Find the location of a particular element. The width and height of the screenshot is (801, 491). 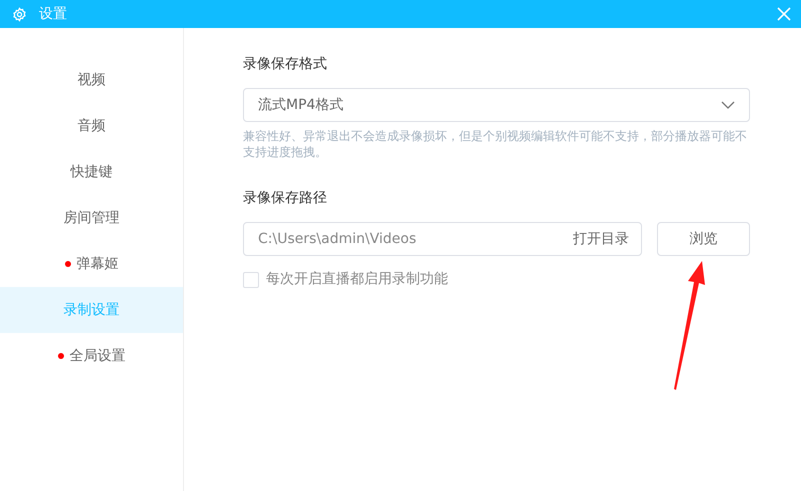

checkbox-label: 每次开启直播都启用录制功能 is located at coordinates (357, 279).